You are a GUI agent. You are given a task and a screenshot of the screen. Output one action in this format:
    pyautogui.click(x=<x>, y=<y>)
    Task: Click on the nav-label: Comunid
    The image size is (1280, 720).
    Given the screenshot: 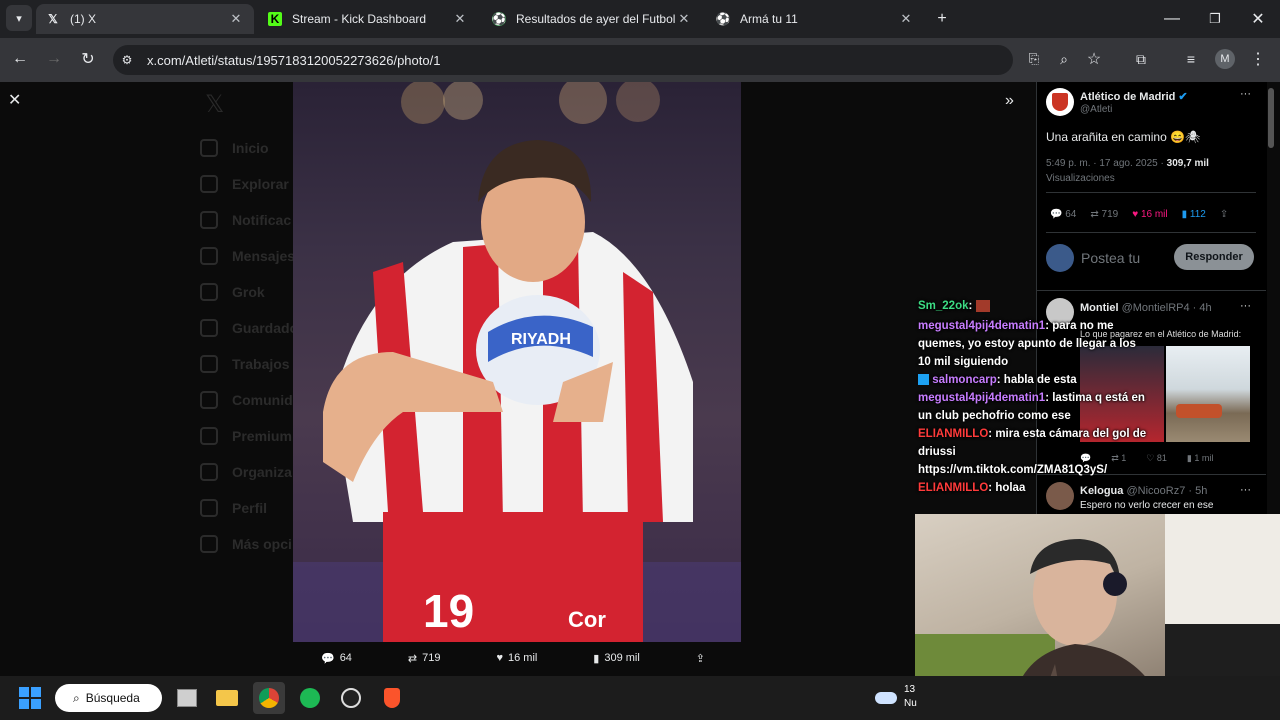 What is the action you would take?
    pyautogui.click(x=262, y=400)
    